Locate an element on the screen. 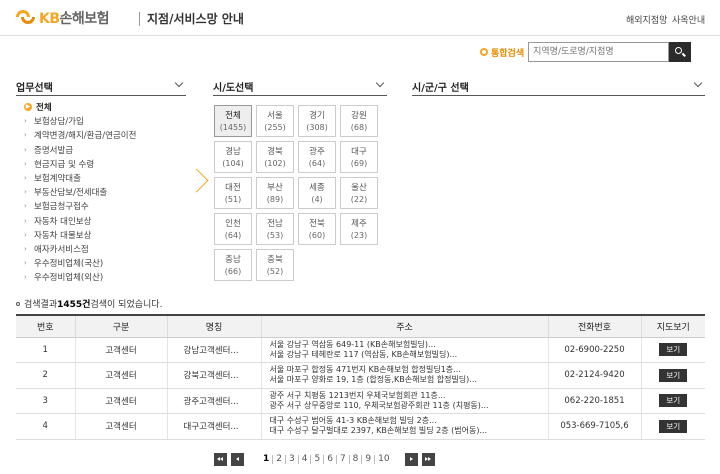  business-item: › 보험상담/가입 is located at coordinates (80, 121).